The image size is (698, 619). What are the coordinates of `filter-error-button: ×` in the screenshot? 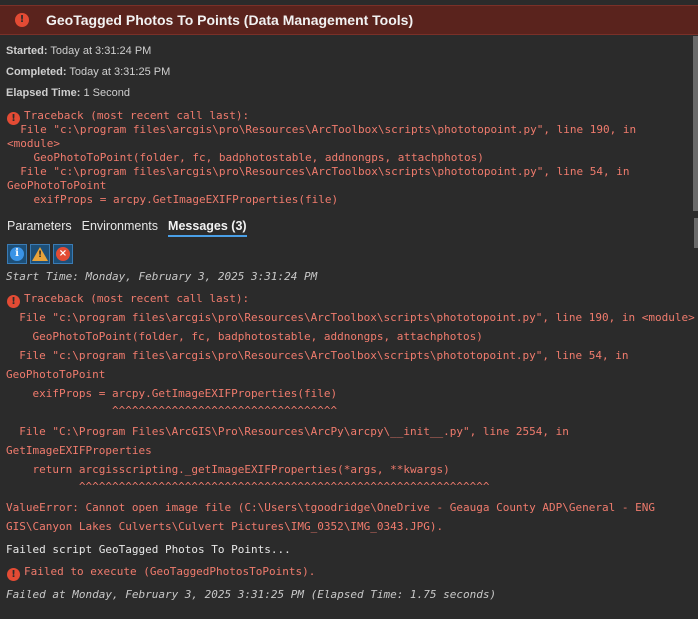 It's located at (63, 254).